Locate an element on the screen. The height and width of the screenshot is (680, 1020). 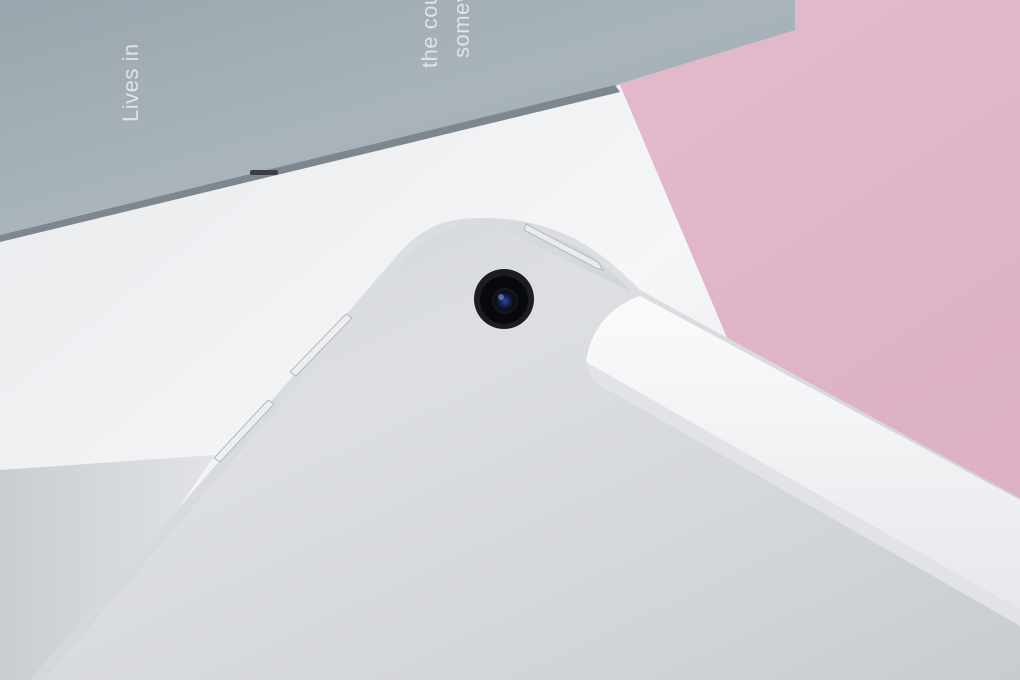
lens-glint is located at coordinates (501, 297).